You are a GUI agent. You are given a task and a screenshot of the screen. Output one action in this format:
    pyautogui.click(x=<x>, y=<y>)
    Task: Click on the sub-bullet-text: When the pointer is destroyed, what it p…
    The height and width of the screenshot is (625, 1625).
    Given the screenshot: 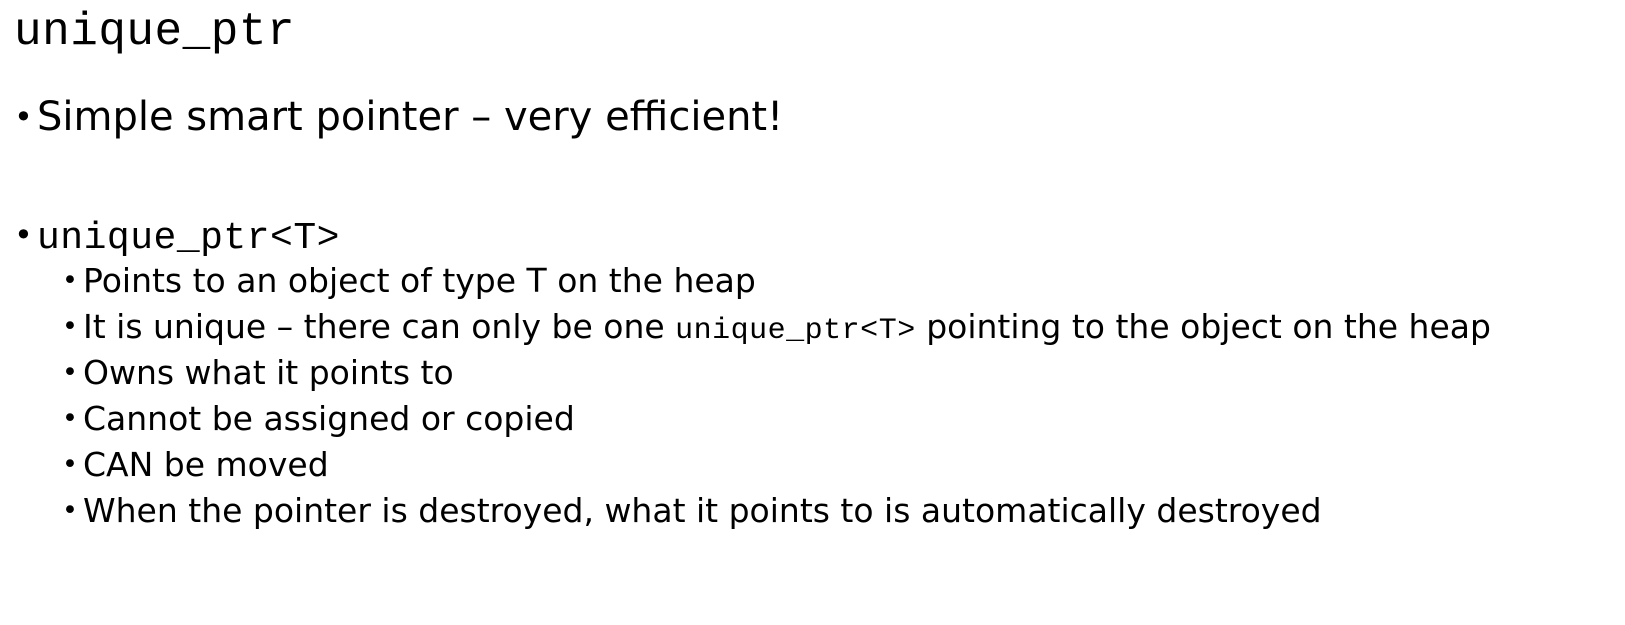 What is the action you would take?
    pyautogui.click(x=702, y=510)
    